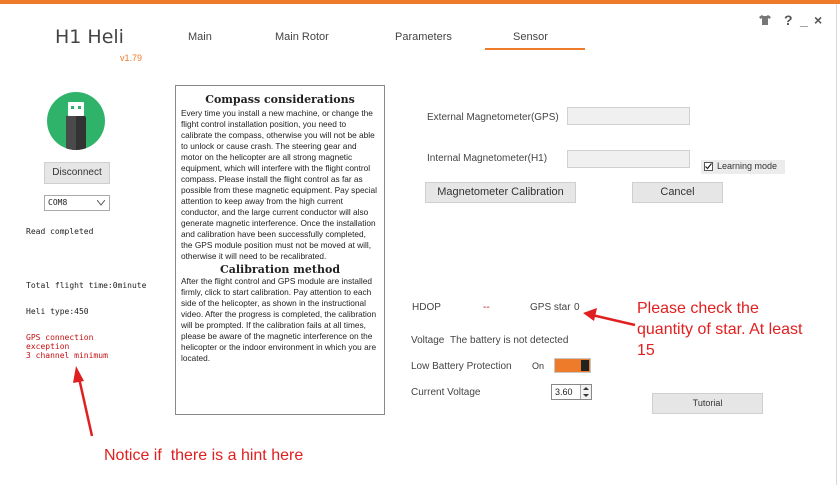 Image resolution: width=840 pixels, height=485 pixels. Describe the element at coordinates (720, 329) in the screenshot. I see `star-note-line2: quantity of star. At least` at that location.